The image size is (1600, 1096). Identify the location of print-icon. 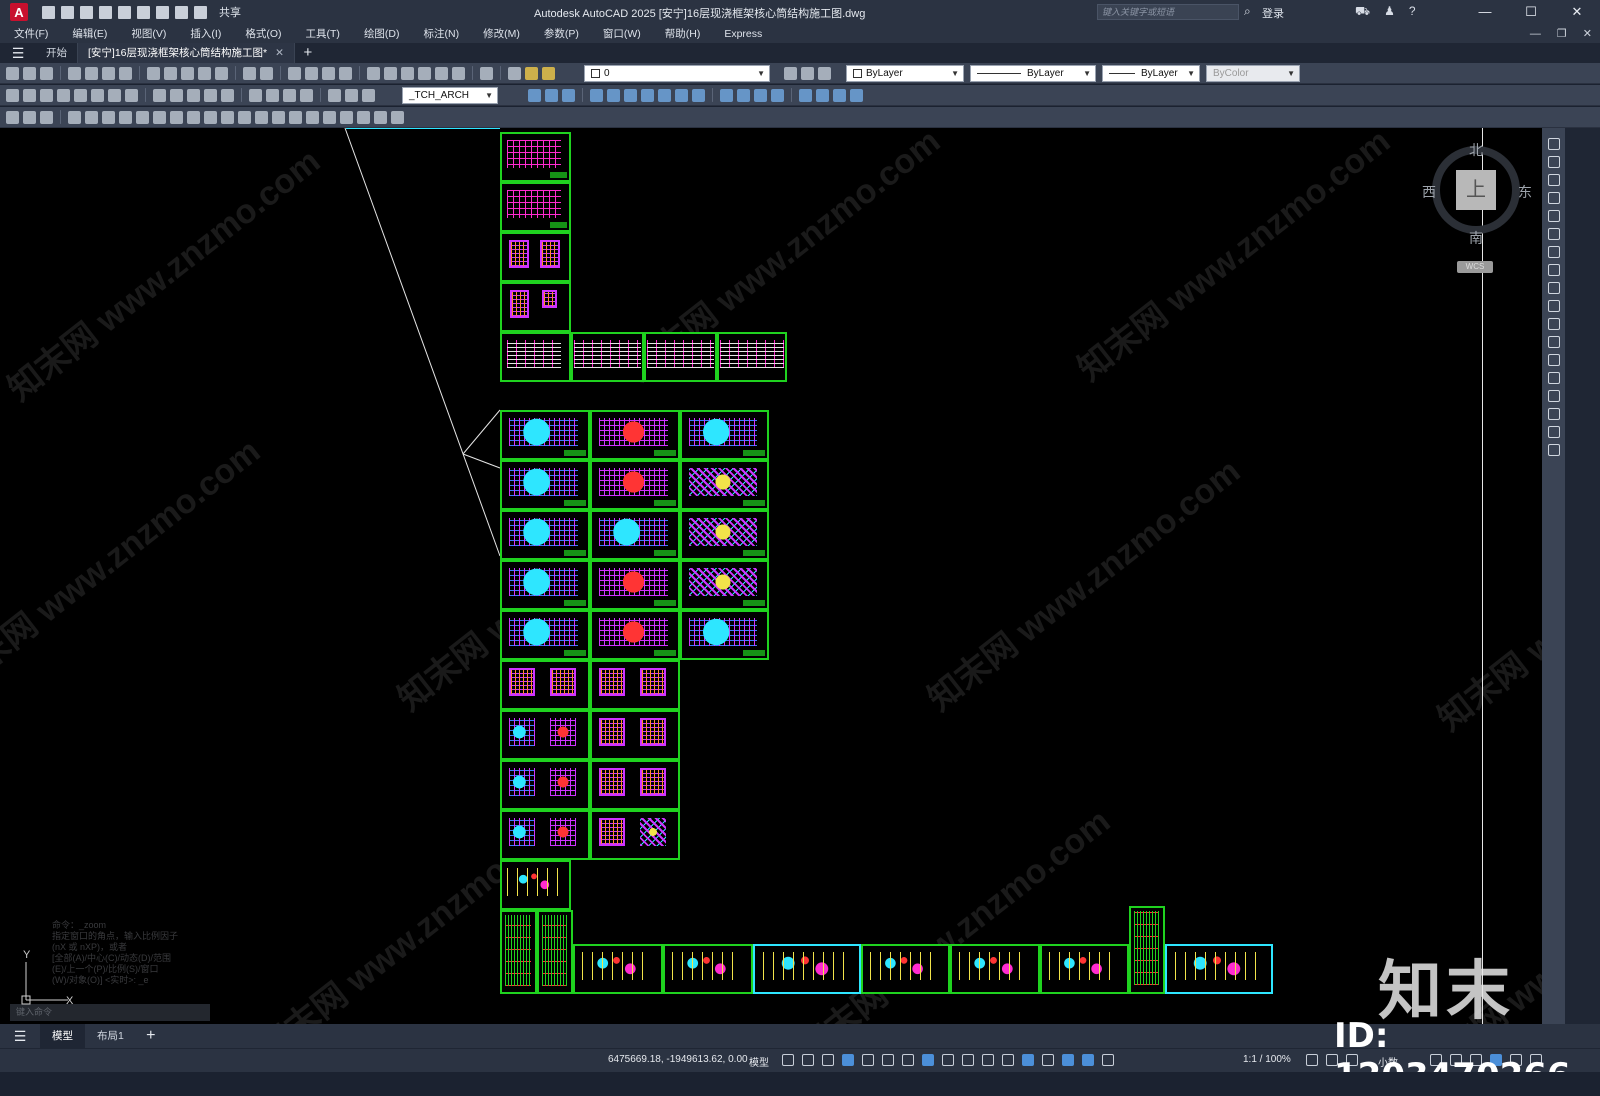
(74, 73).